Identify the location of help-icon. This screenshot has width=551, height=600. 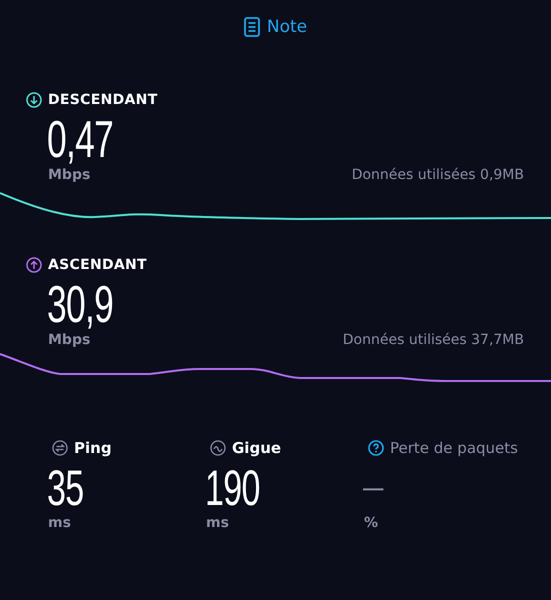
(376, 448).